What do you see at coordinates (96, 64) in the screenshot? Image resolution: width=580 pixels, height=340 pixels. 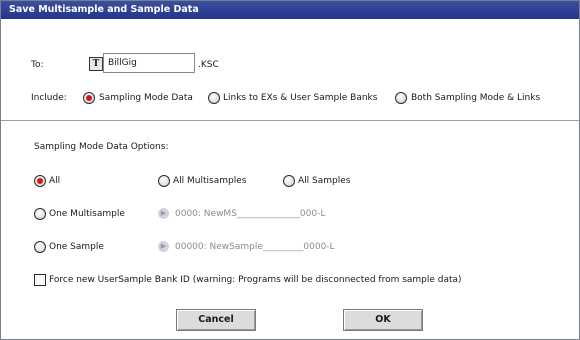 I see `text-edit-button: T` at bounding box center [96, 64].